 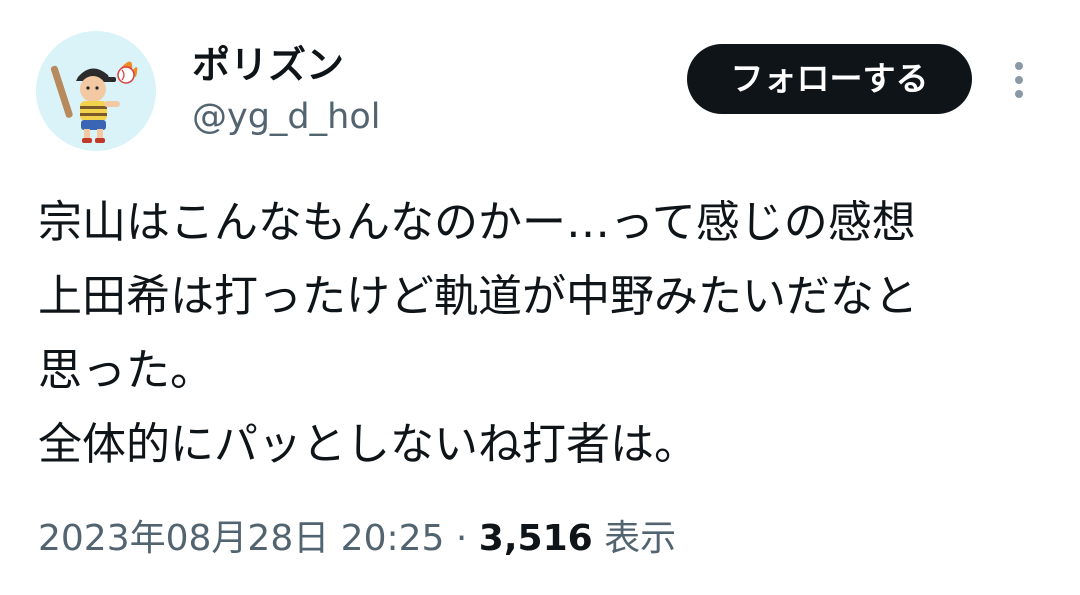 I want to click on more-vertical-icon, so click(x=1019, y=80).